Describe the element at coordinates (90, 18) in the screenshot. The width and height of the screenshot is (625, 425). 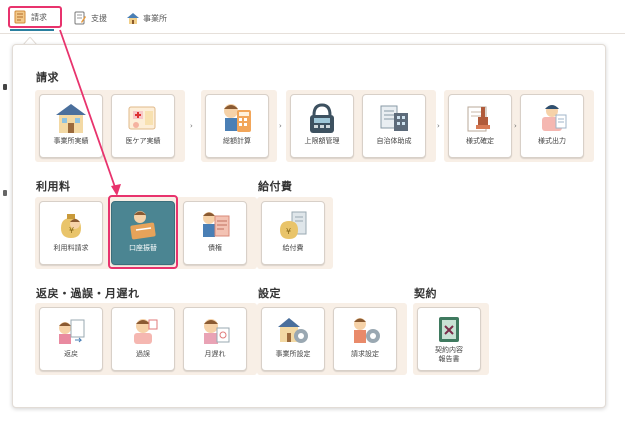
I see `tab-shien: 支援` at that location.